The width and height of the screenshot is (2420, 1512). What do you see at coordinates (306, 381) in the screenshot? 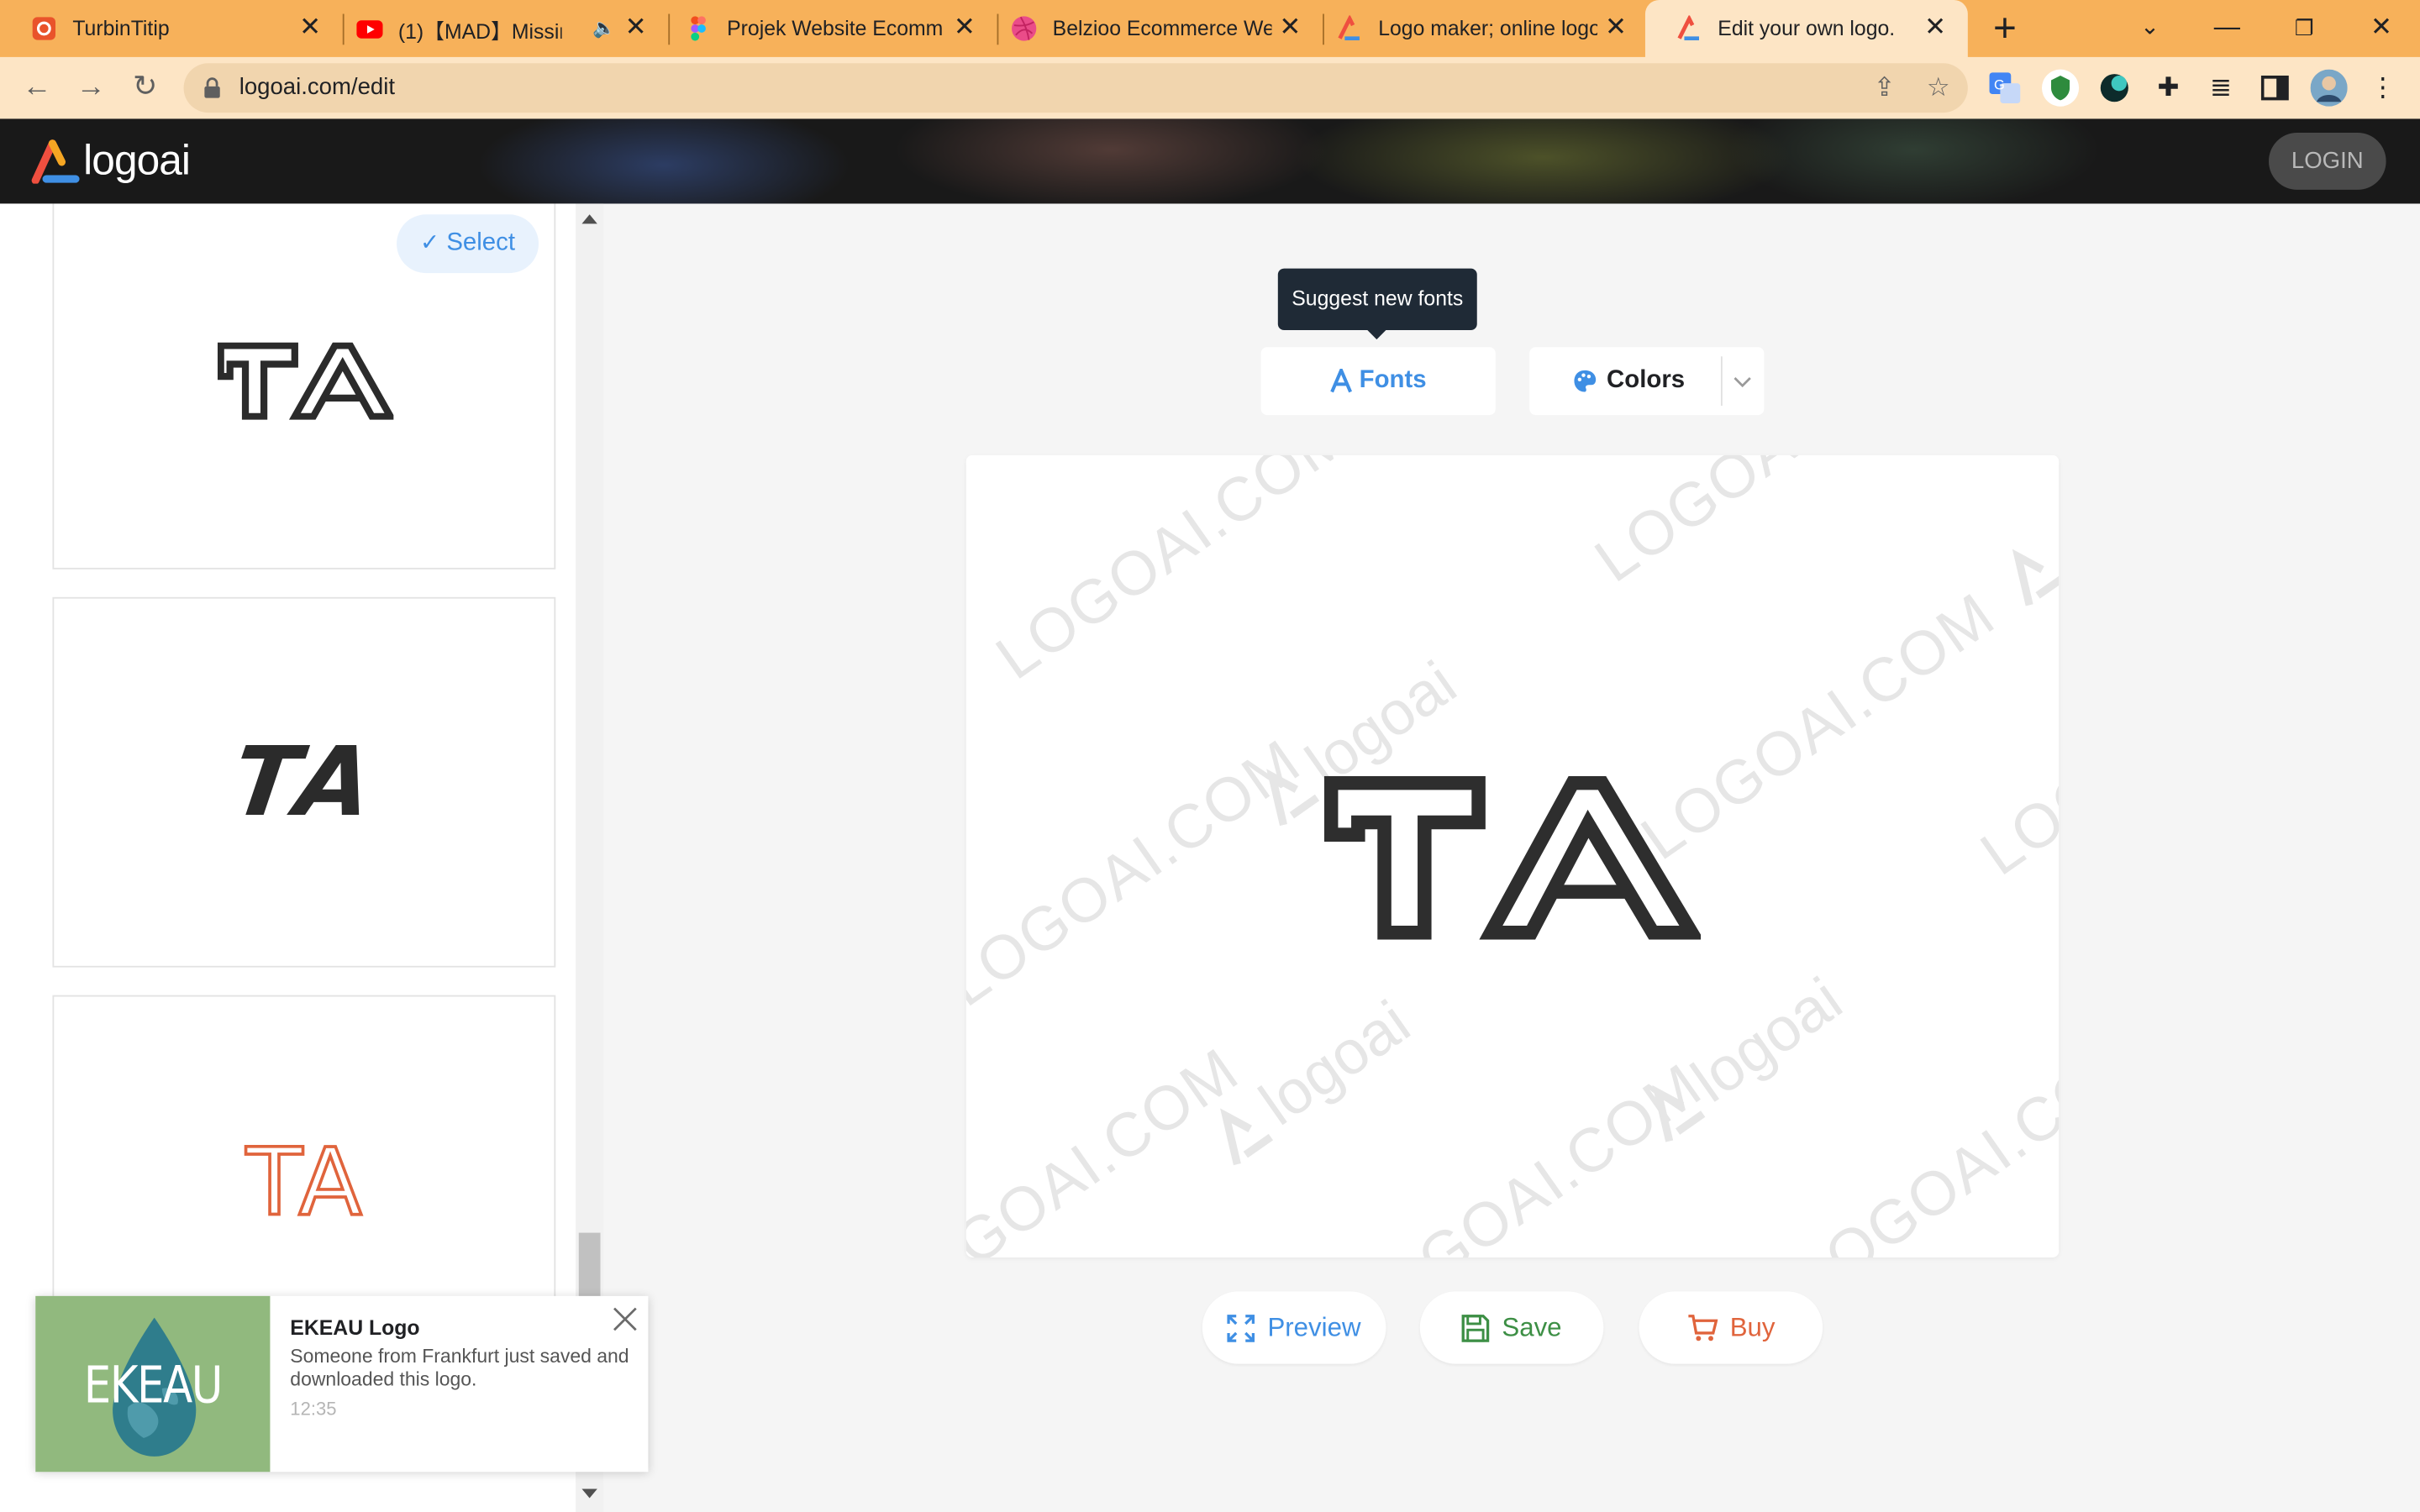
I see `logo-variant-outline` at bounding box center [306, 381].